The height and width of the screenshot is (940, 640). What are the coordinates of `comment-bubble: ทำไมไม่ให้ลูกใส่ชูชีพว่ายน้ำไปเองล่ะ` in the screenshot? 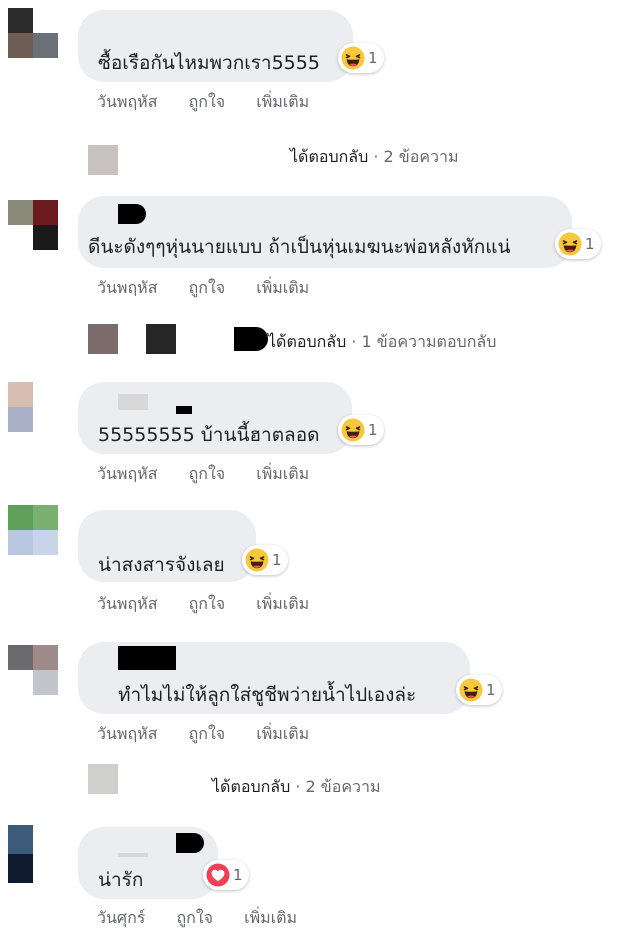 It's located at (274, 678).